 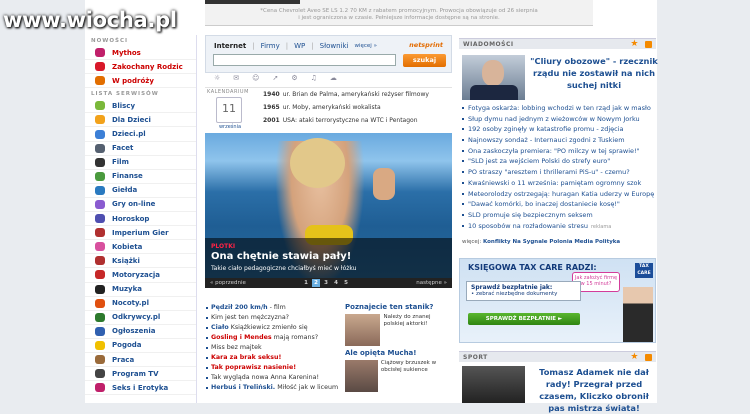 I want to click on service-icon, so click(x=100, y=190).